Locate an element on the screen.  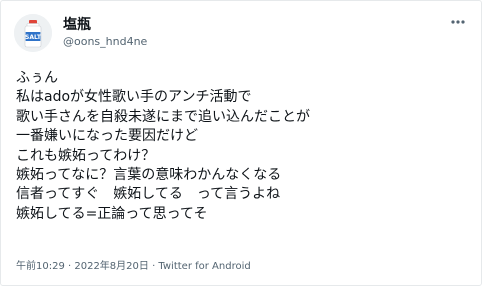
salt-shaker-icon: SALT is located at coordinates (33, 33).